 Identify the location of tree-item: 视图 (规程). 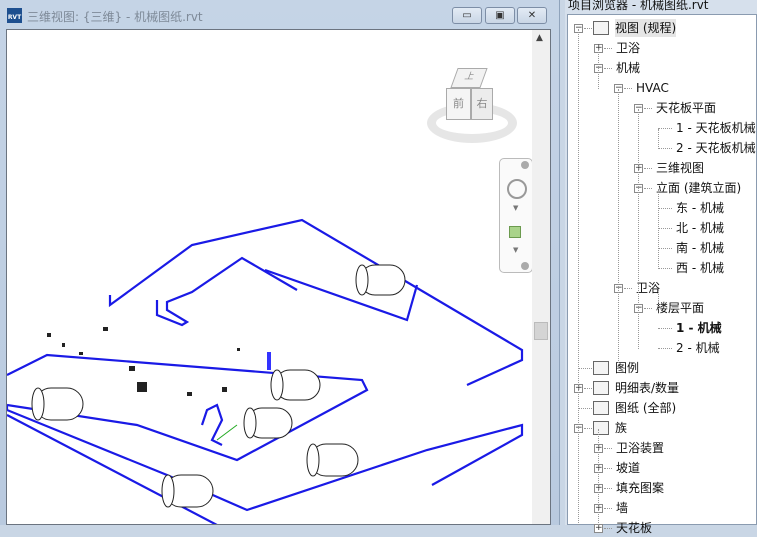
(646, 28).